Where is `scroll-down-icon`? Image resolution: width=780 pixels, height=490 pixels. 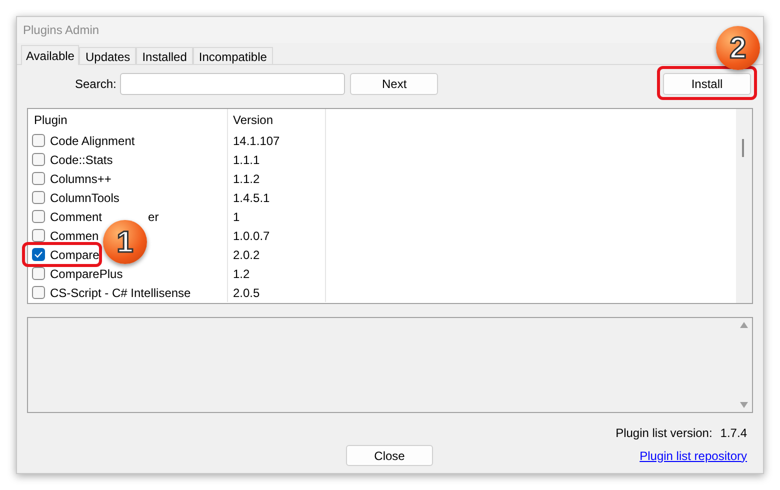
scroll-down-icon is located at coordinates (744, 405).